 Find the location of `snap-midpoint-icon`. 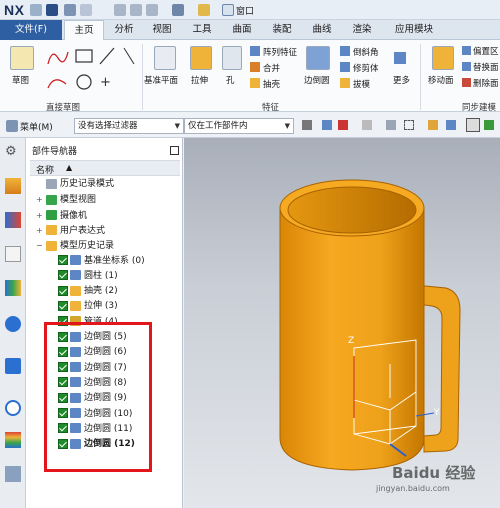

snap-midpoint-icon is located at coordinates (489, 125).